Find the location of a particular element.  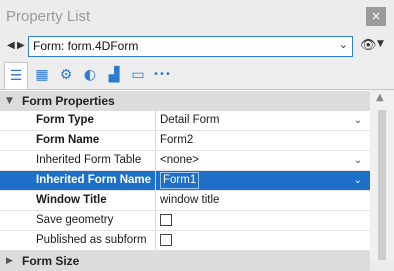

expand-triangle-icon: ▶ is located at coordinates (9, 261).